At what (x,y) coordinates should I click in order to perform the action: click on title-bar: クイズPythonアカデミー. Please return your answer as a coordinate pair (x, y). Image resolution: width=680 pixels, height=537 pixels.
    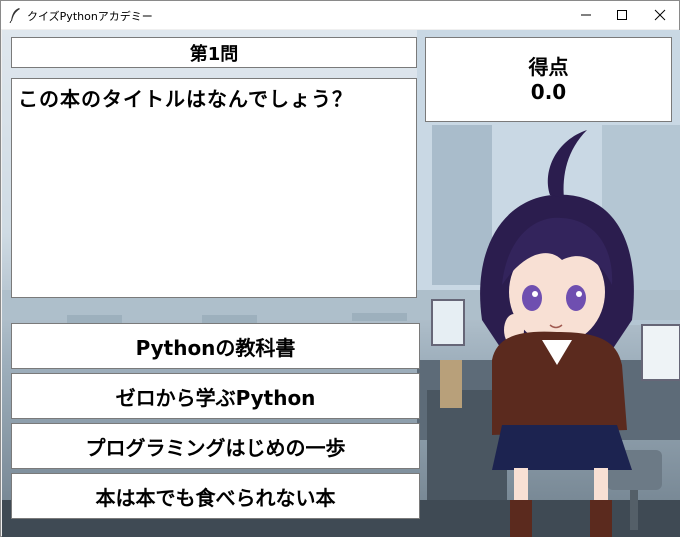
    Looking at the image, I should click on (340, 15).